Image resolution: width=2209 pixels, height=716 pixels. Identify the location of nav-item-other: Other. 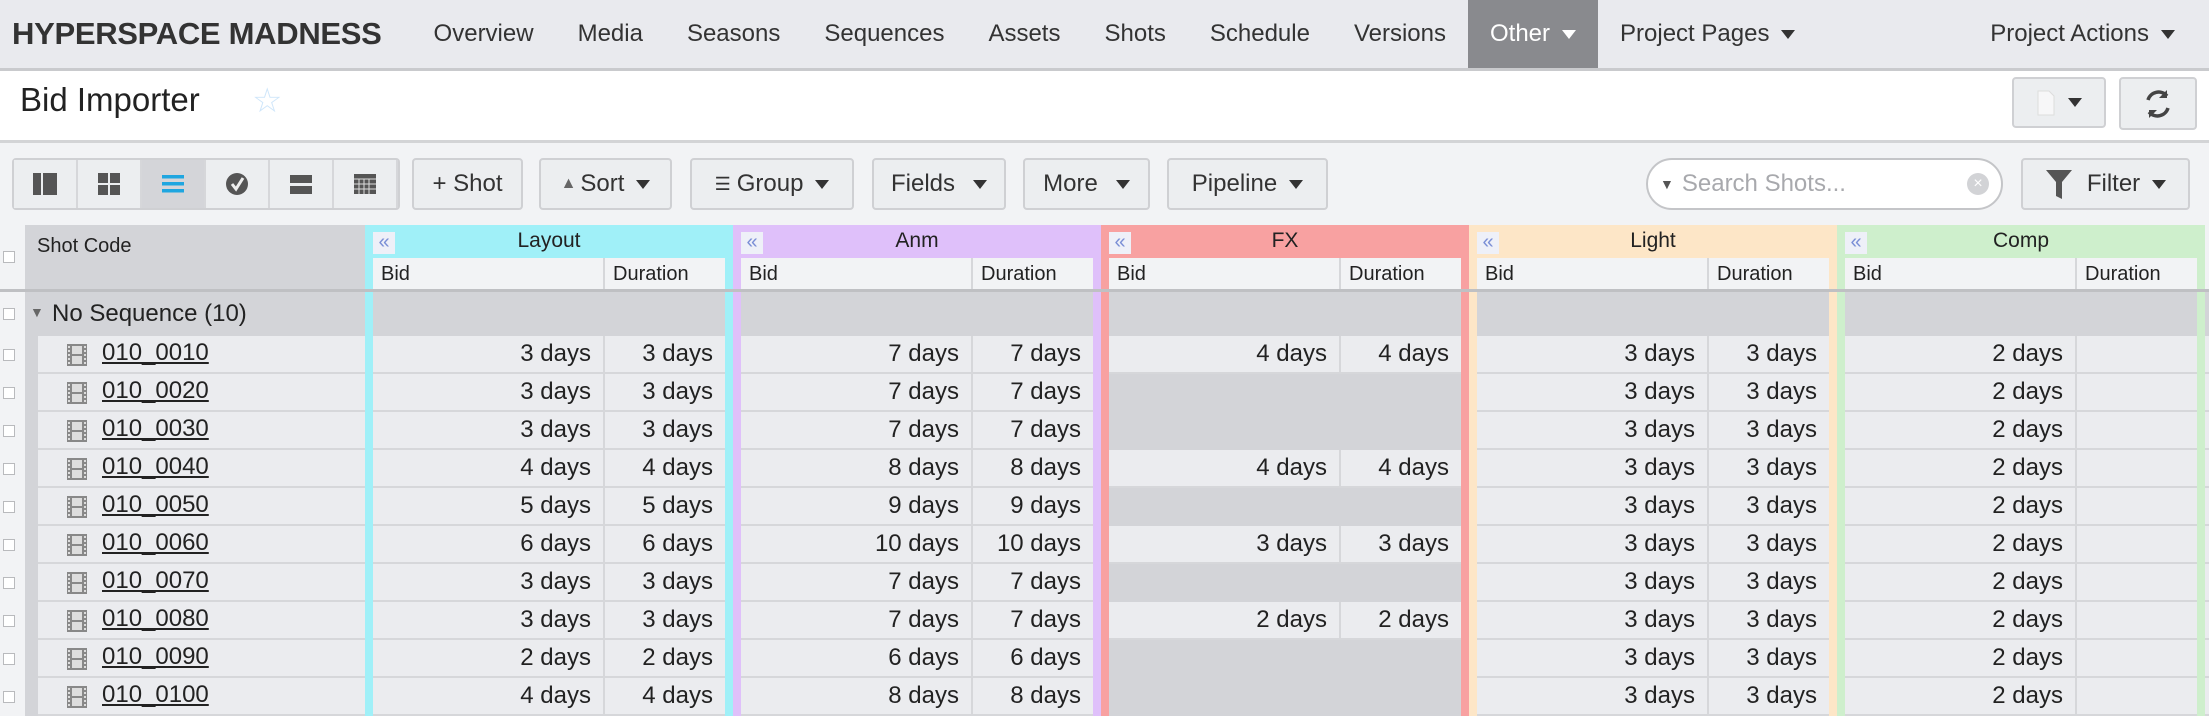
(1533, 34).